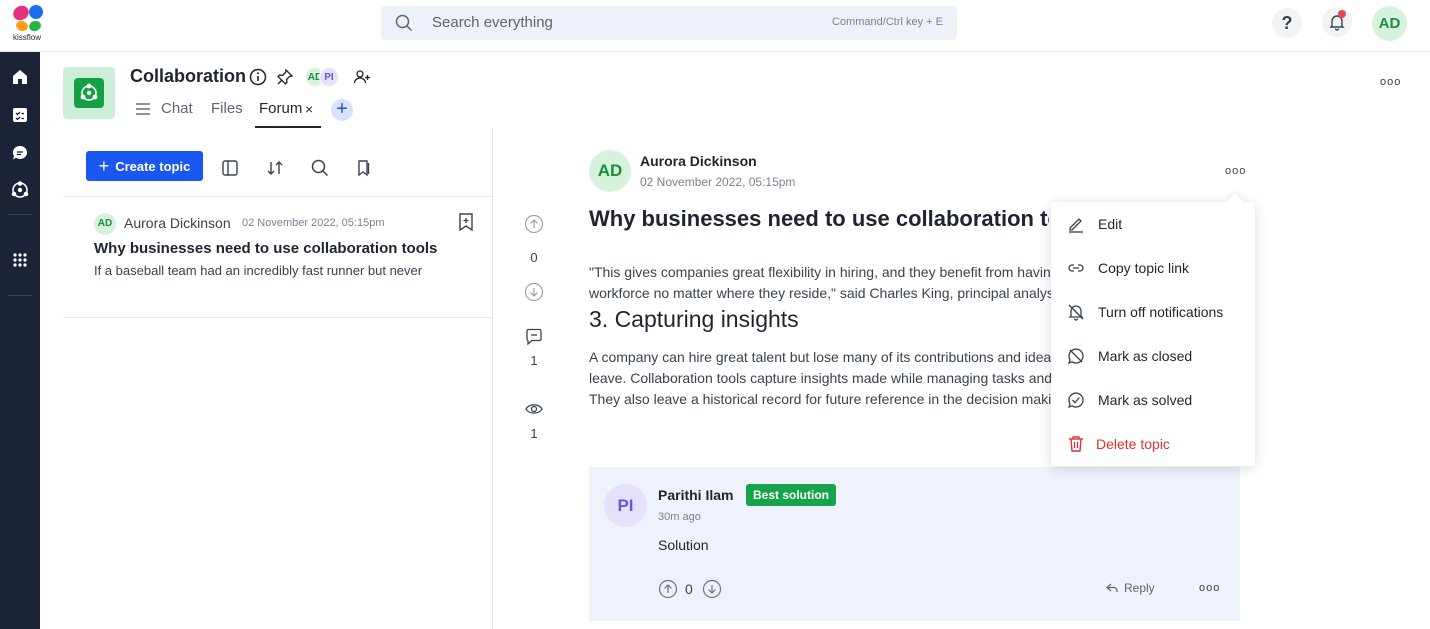 The width and height of the screenshot is (1430, 629). Describe the element at coordinates (104, 166) in the screenshot. I see `plus-icon: +` at that location.